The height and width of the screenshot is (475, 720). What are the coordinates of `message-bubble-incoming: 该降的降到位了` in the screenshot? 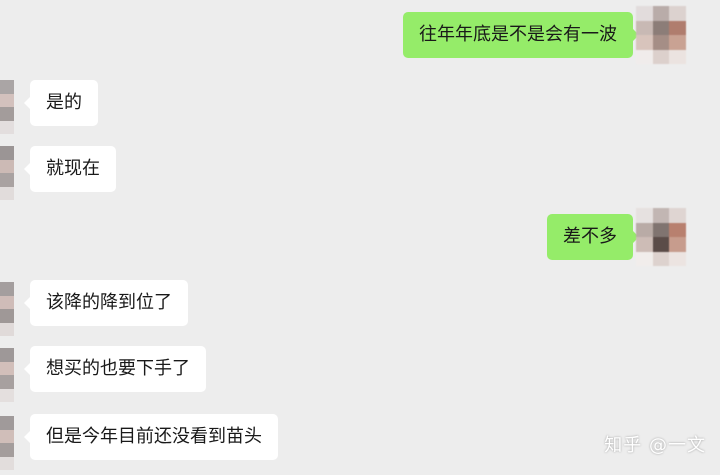 It's located at (106, 303).